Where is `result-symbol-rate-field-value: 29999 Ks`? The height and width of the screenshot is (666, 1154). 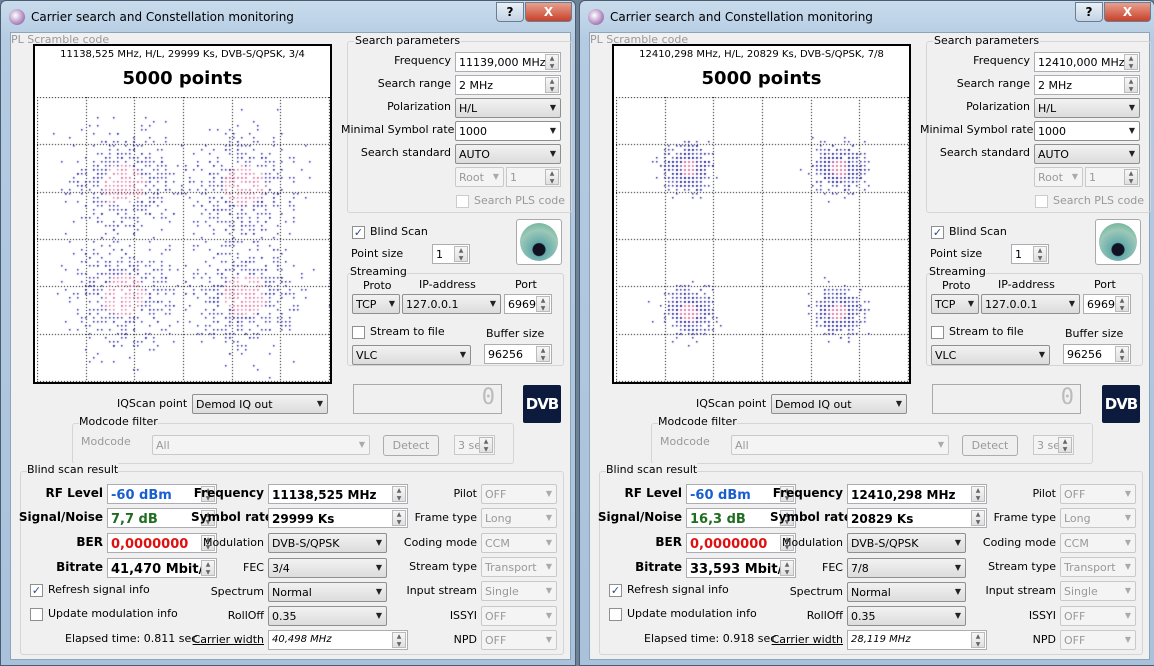 result-symbol-rate-field-value: 29999 Ks is located at coordinates (303, 519).